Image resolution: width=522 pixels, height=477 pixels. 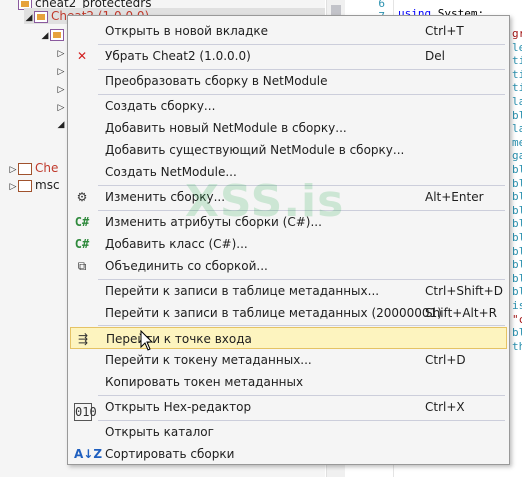 I want to click on hex-editor-icon: 010, so click(x=85, y=412).